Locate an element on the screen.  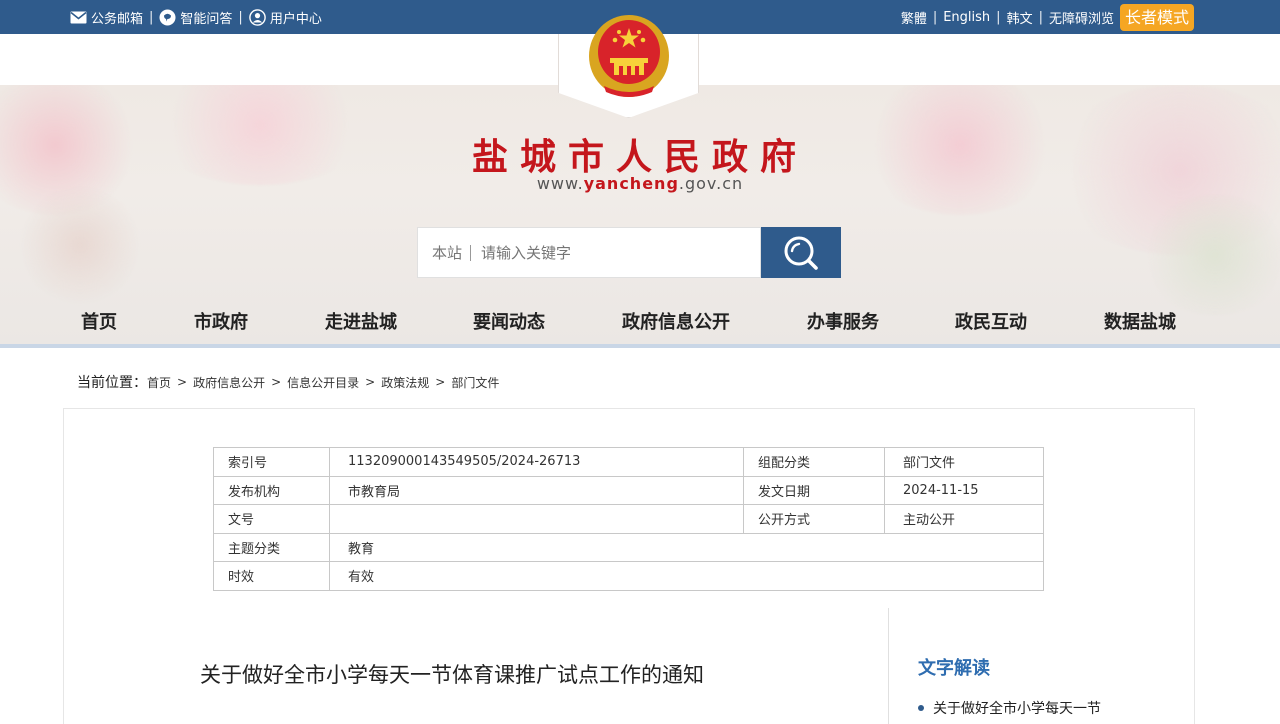
meta-category-label: 组配分类 is located at coordinates (814, 462).